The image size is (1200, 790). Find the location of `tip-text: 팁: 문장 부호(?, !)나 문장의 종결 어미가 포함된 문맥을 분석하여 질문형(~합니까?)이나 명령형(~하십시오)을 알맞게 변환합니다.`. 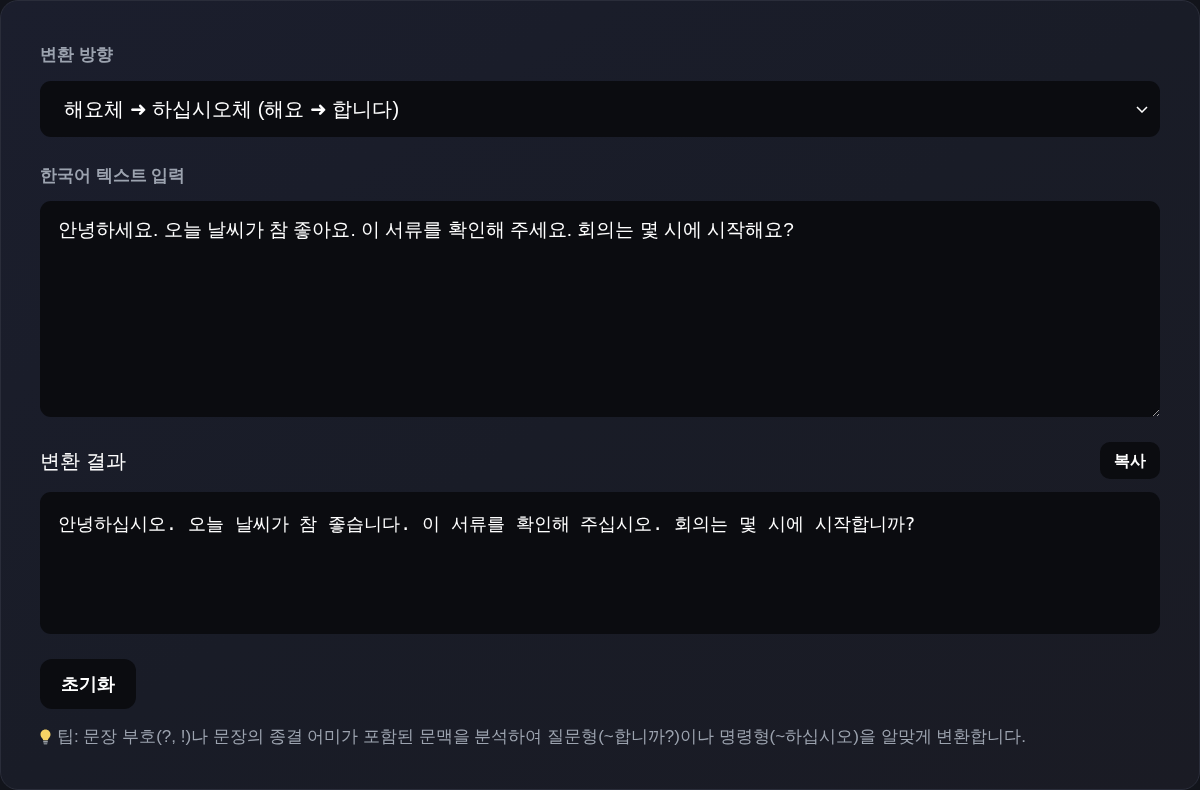

tip-text: 팁: 문장 부호(?, !)나 문장의 종결 어미가 포함된 문맥을 분석하여 질문형(~합니까?)이나 명령형(~하십시오)을 알맞게 변환합니다. is located at coordinates (542, 737).